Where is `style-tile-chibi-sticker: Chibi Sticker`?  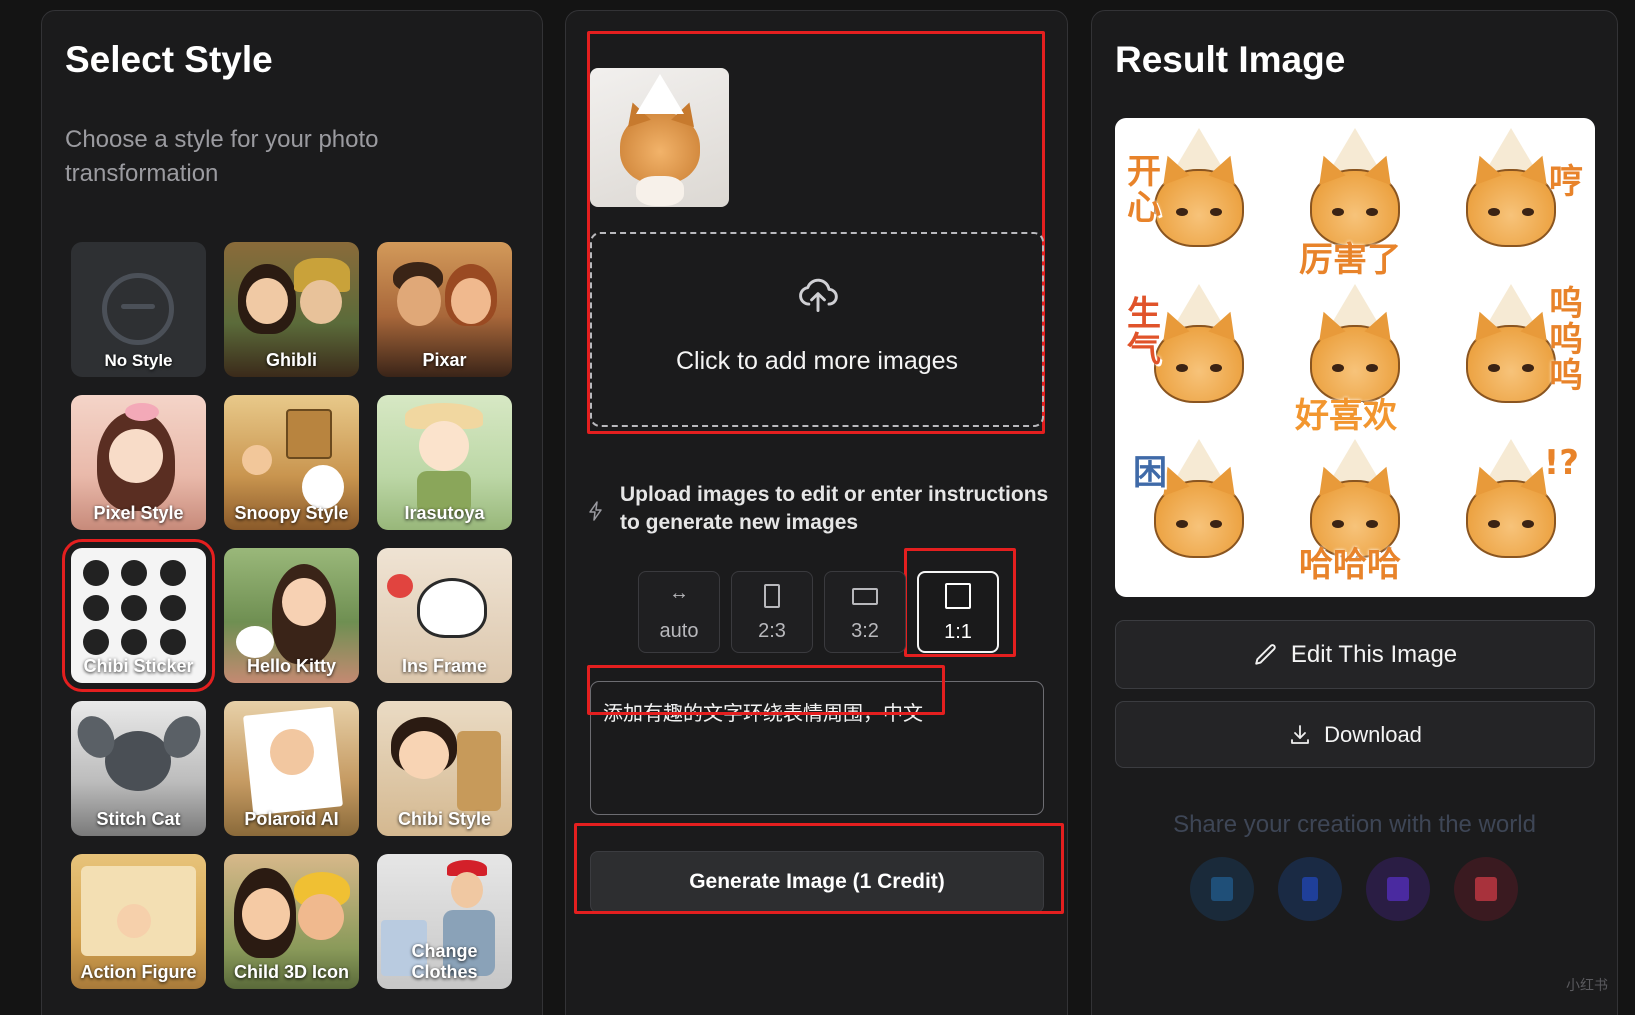 style-tile-chibi-sticker: Chibi Sticker is located at coordinates (138, 615).